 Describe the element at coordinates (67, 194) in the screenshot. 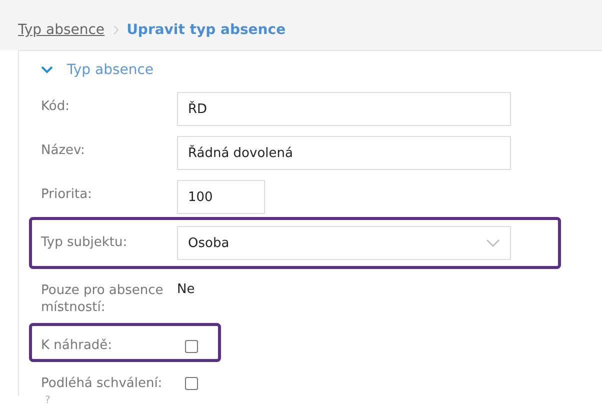

I see `field-label: Priorita:` at that location.